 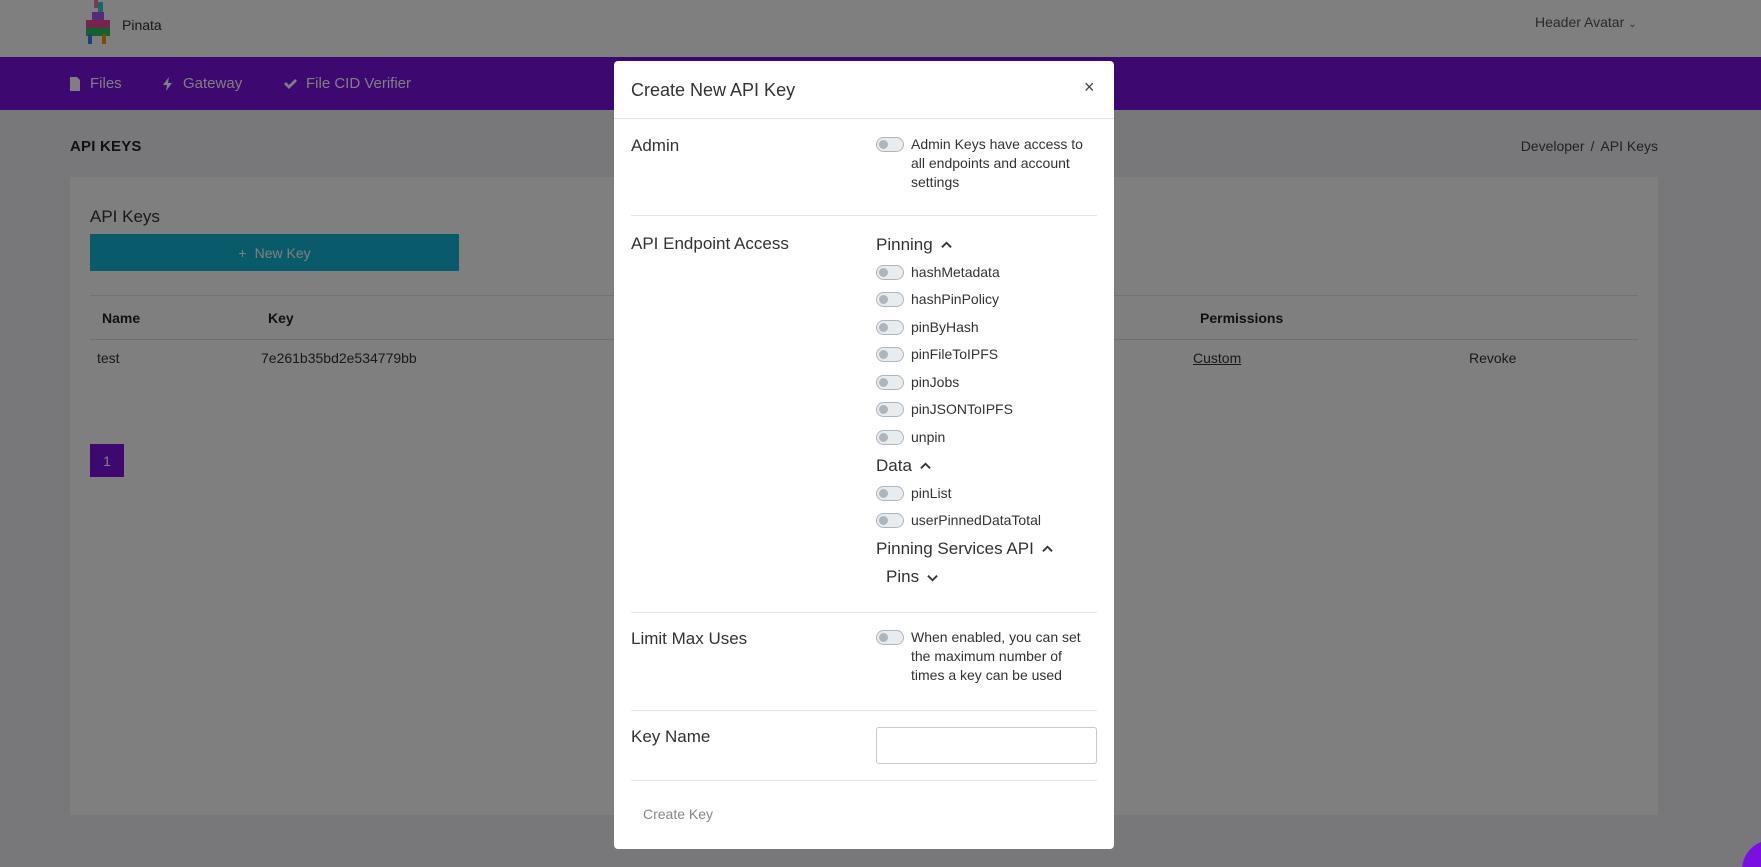 I want to click on group-data: Data, so click(x=903, y=466).